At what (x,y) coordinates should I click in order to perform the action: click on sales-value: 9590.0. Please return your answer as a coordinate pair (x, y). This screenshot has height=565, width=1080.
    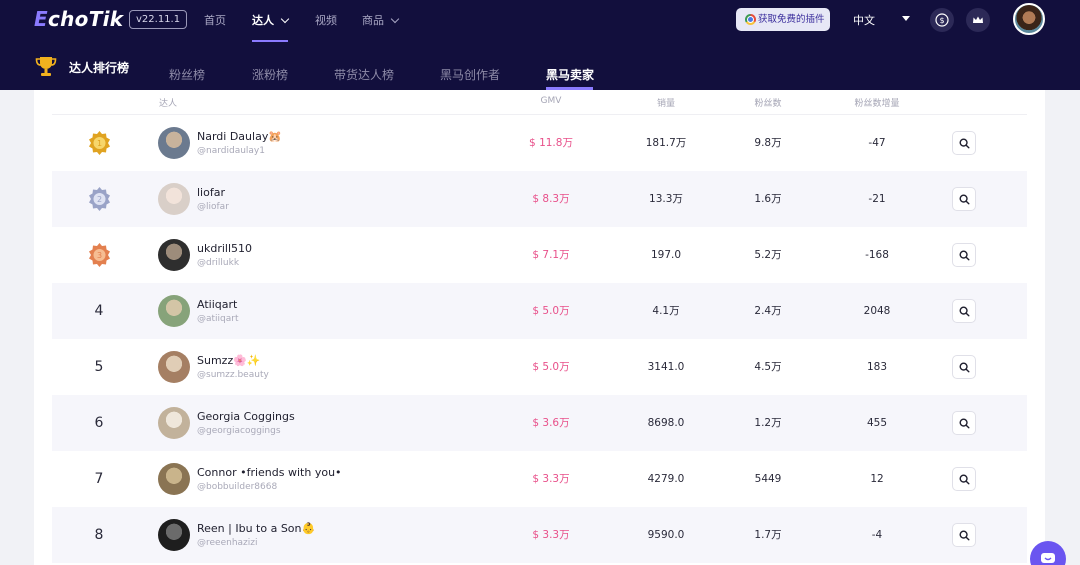
    Looking at the image, I should click on (666, 535).